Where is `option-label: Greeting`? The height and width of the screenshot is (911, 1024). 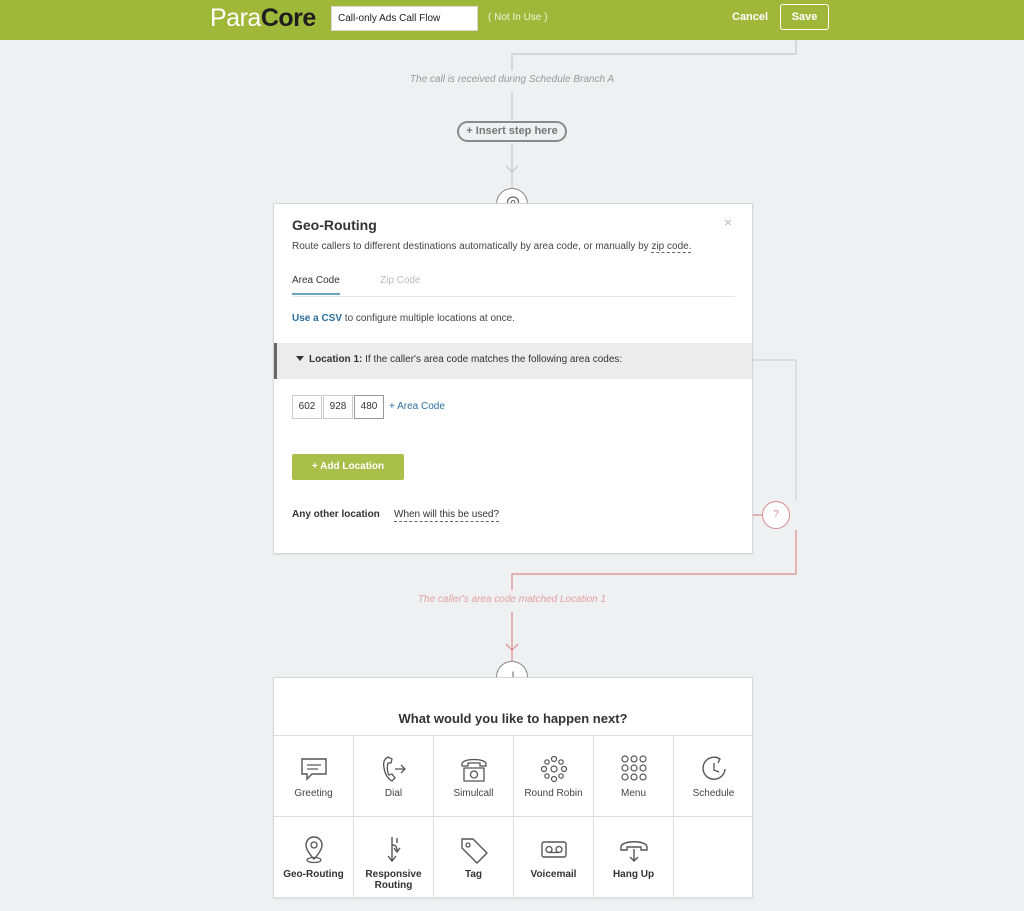 option-label: Greeting is located at coordinates (313, 793).